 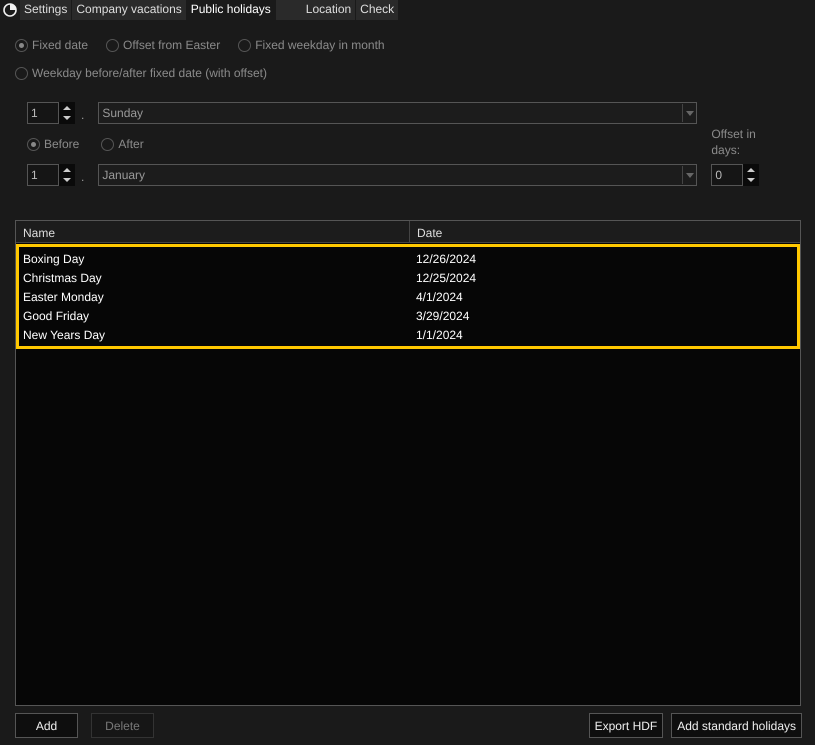 What do you see at coordinates (213, 231) in the screenshot?
I see `column-header: Name` at bounding box center [213, 231].